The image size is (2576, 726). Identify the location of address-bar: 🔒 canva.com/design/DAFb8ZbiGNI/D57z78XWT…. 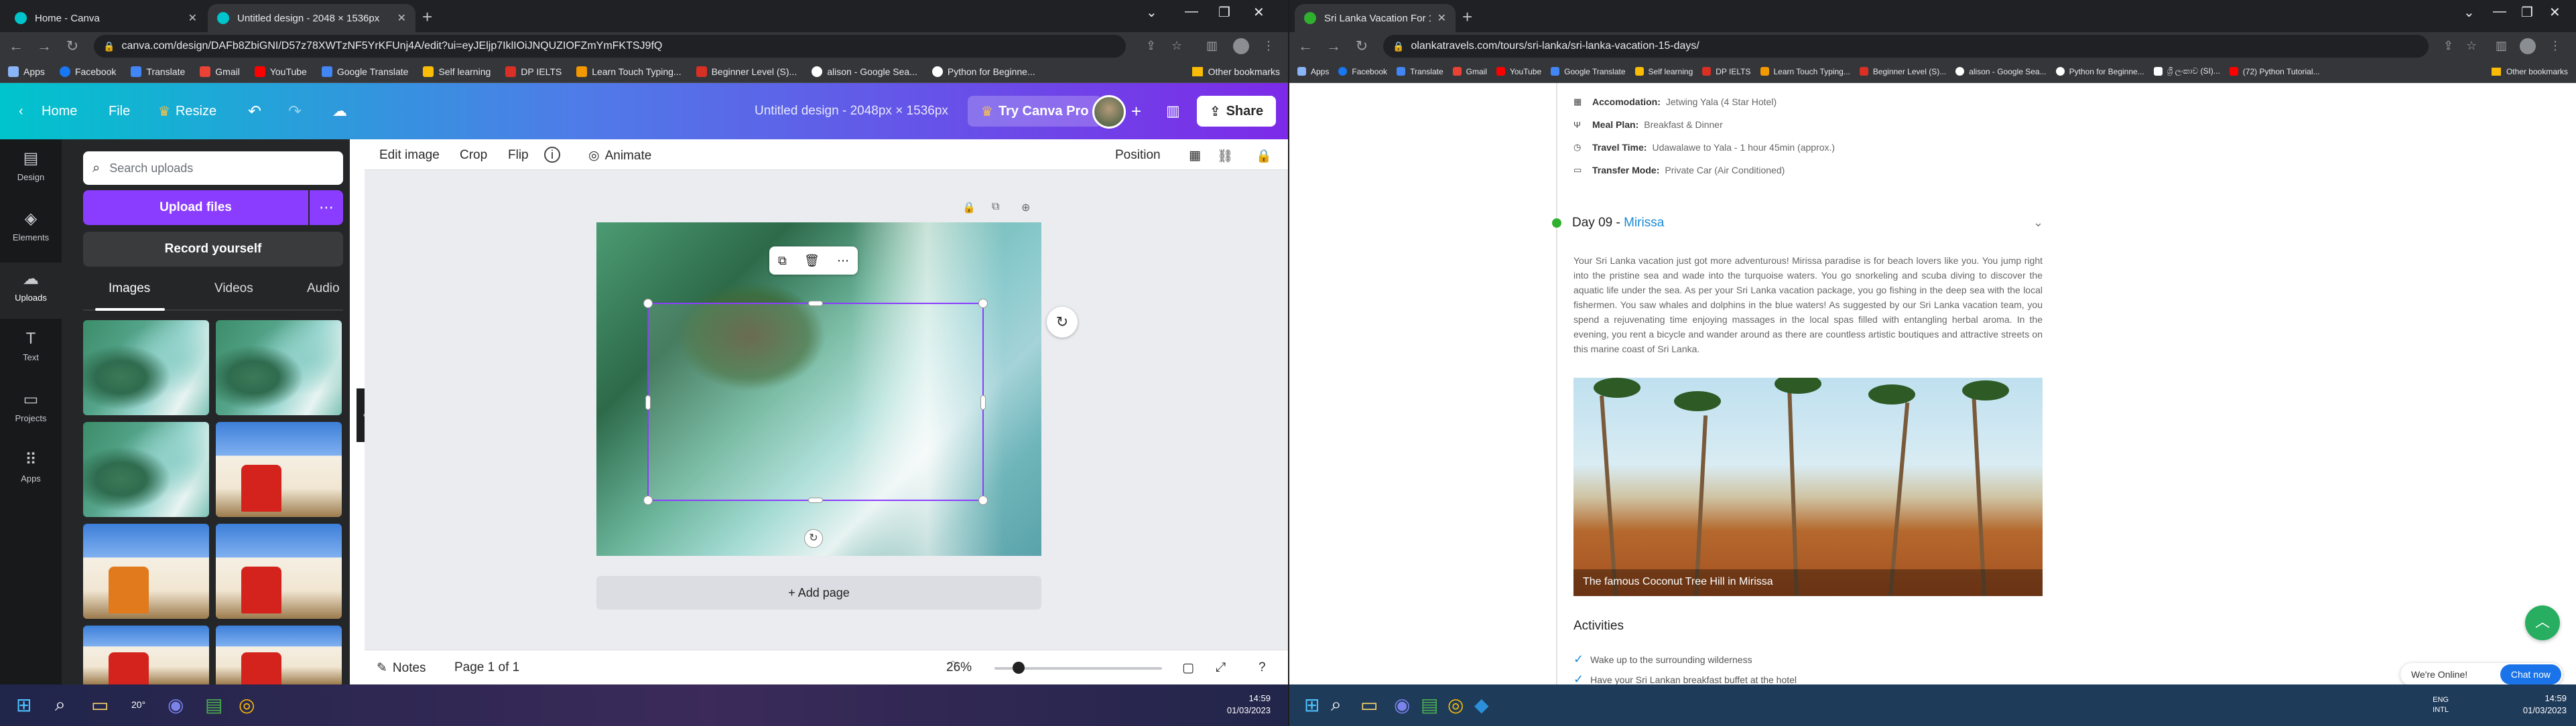
(610, 46).